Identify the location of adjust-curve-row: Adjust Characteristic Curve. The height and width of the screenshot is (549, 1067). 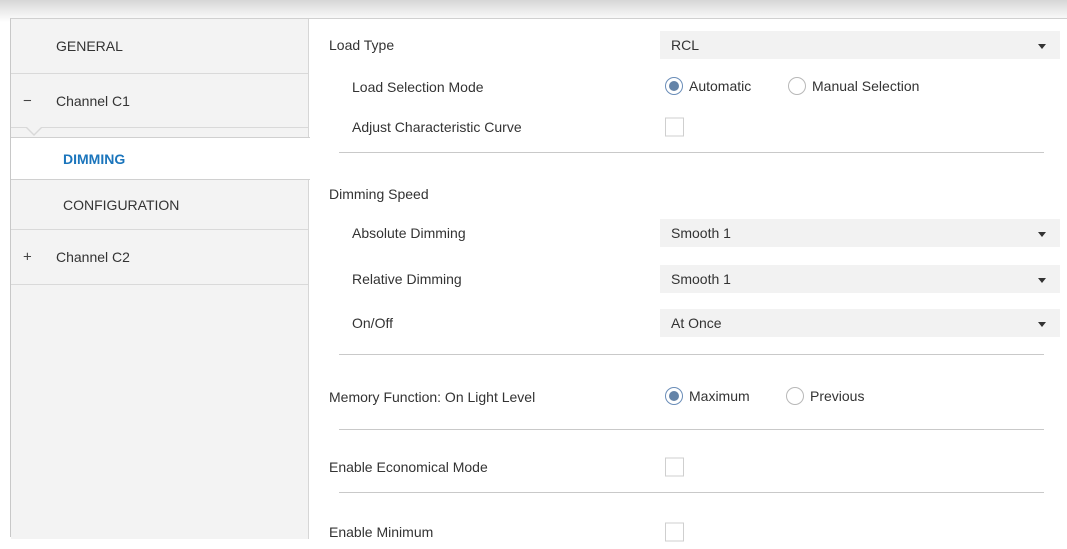
(687, 127).